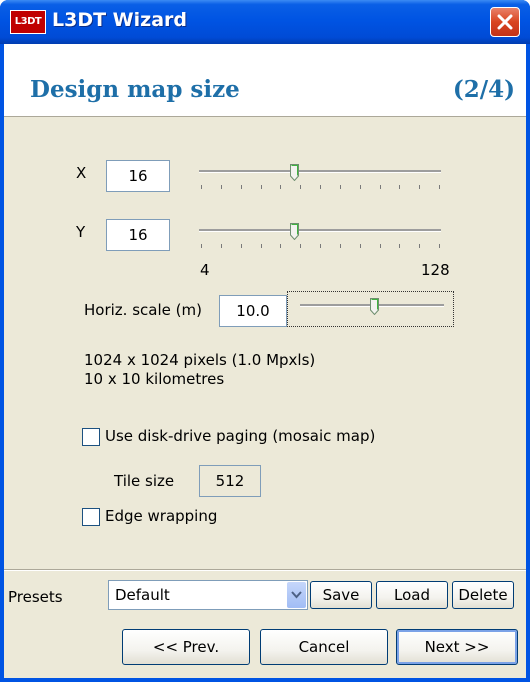 The height and width of the screenshot is (682, 530). Describe the element at coordinates (154, 379) in the screenshot. I see `distance-info: 10 x 10 kilometres` at that location.